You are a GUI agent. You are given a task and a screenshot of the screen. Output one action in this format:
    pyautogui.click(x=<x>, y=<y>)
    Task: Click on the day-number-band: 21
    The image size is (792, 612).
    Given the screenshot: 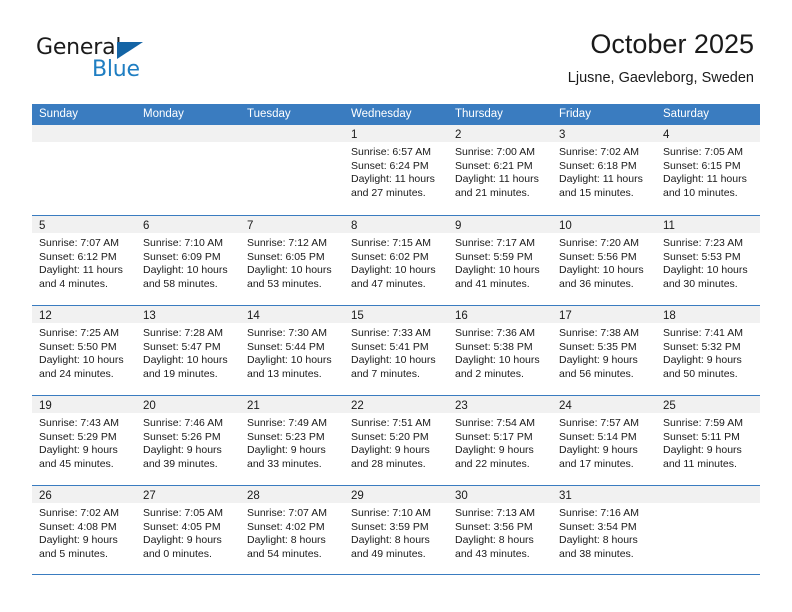 What is the action you would take?
    pyautogui.click(x=292, y=404)
    